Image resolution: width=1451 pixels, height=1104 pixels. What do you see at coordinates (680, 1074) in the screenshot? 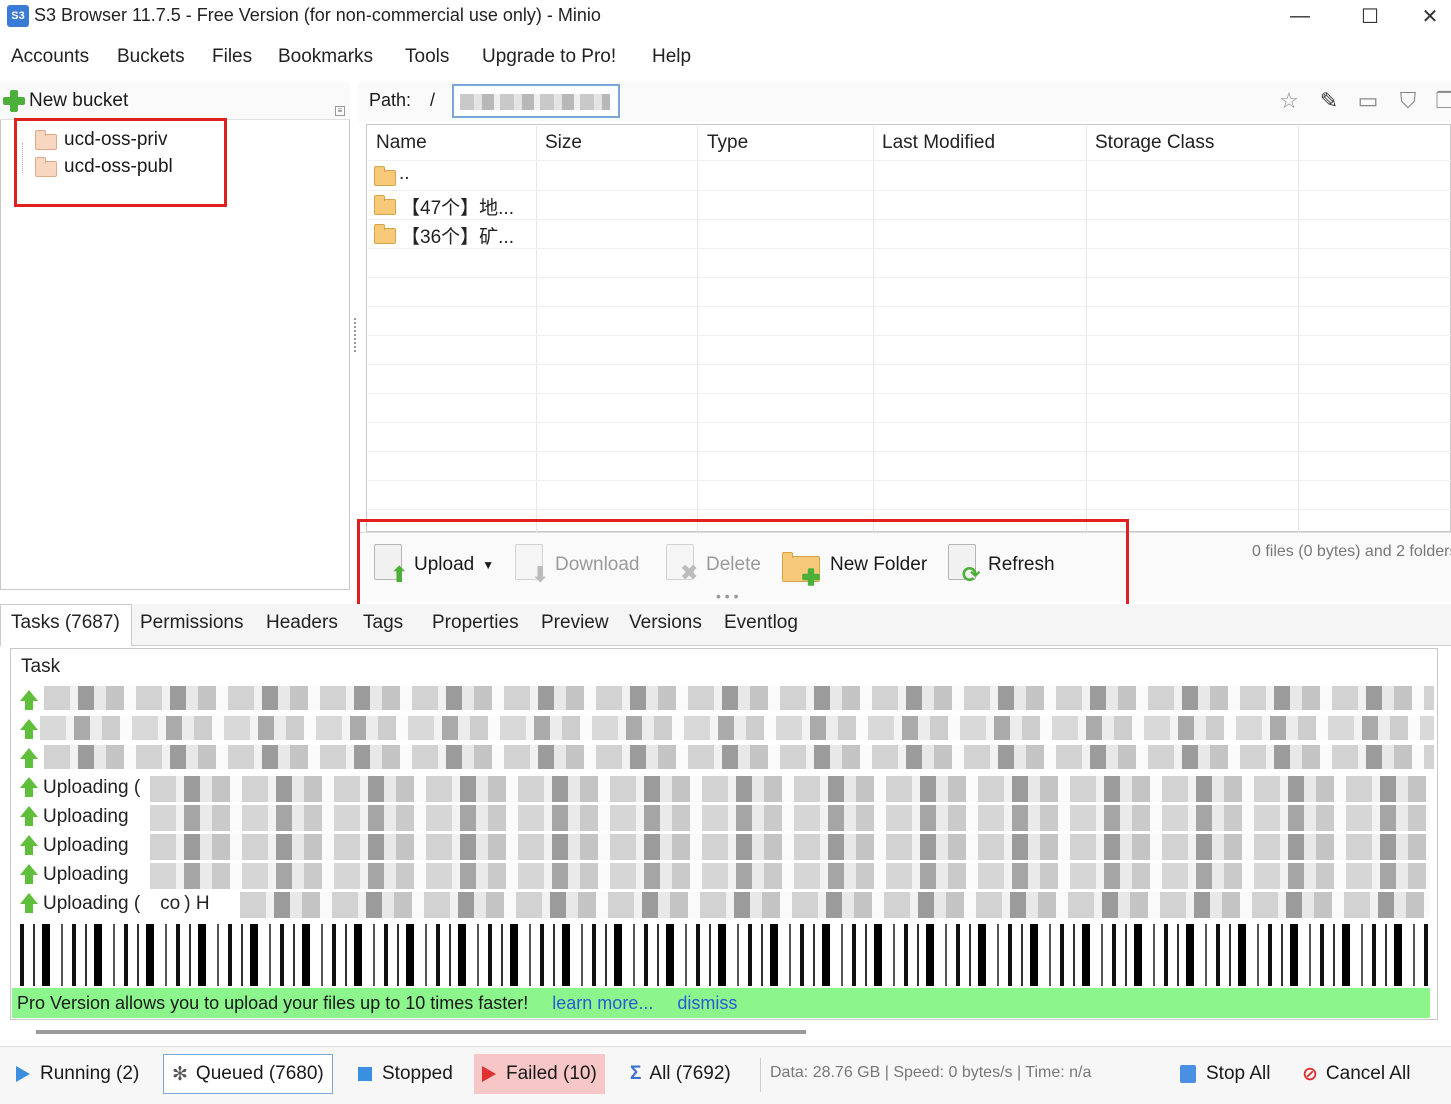
I see `all-filter: Σ All (7692)` at bounding box center [680, 1074].